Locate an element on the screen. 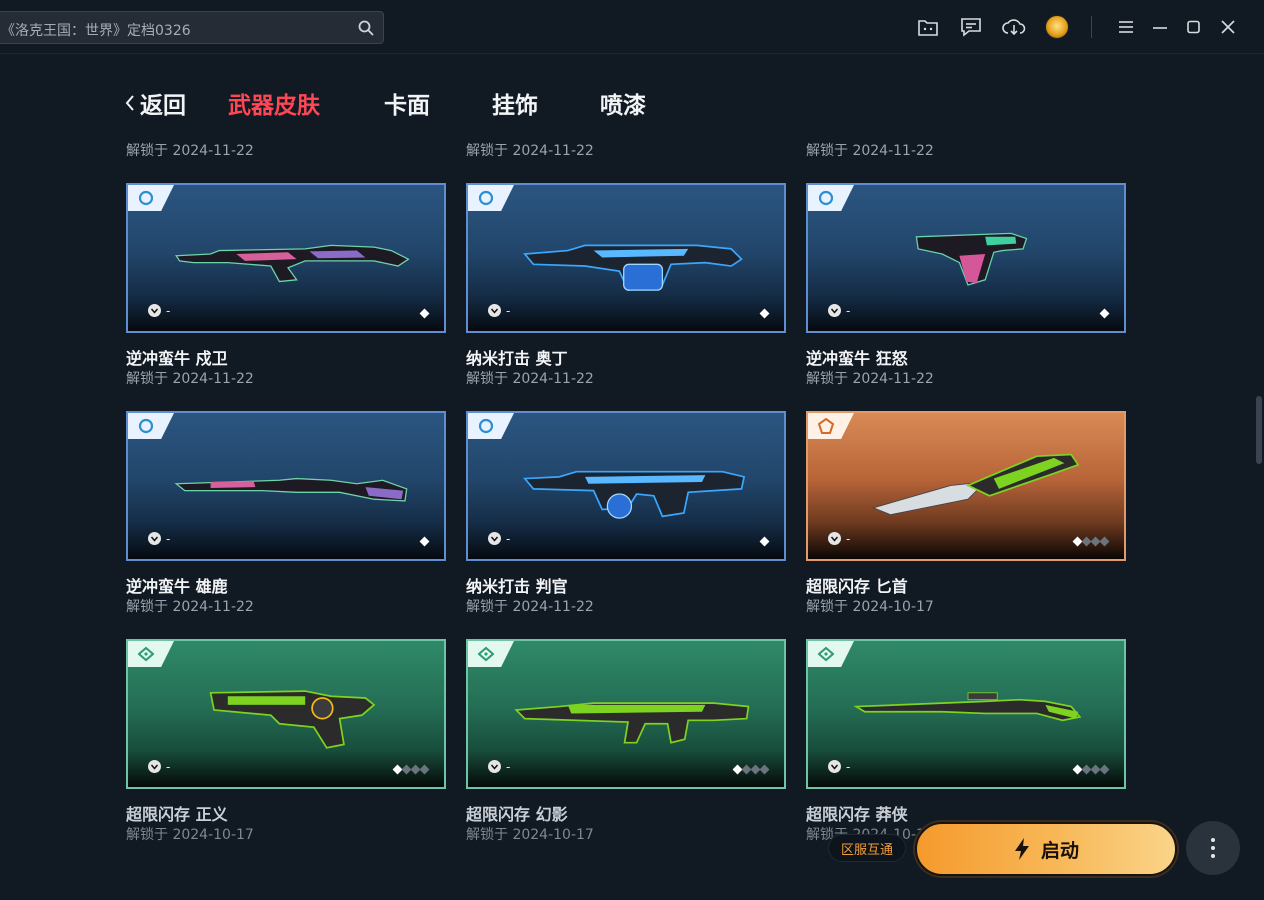  tab-sprays: 喷漆 is located at coordinates (623, 103).